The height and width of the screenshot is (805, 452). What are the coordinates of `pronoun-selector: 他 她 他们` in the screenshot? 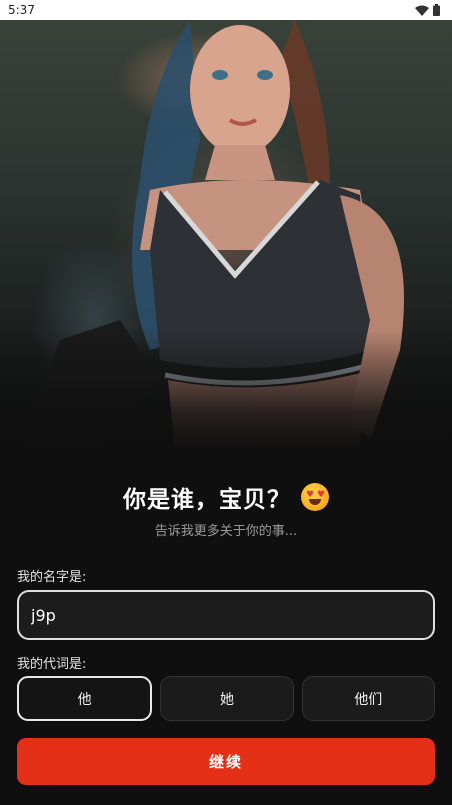 It's located at (226, 698).